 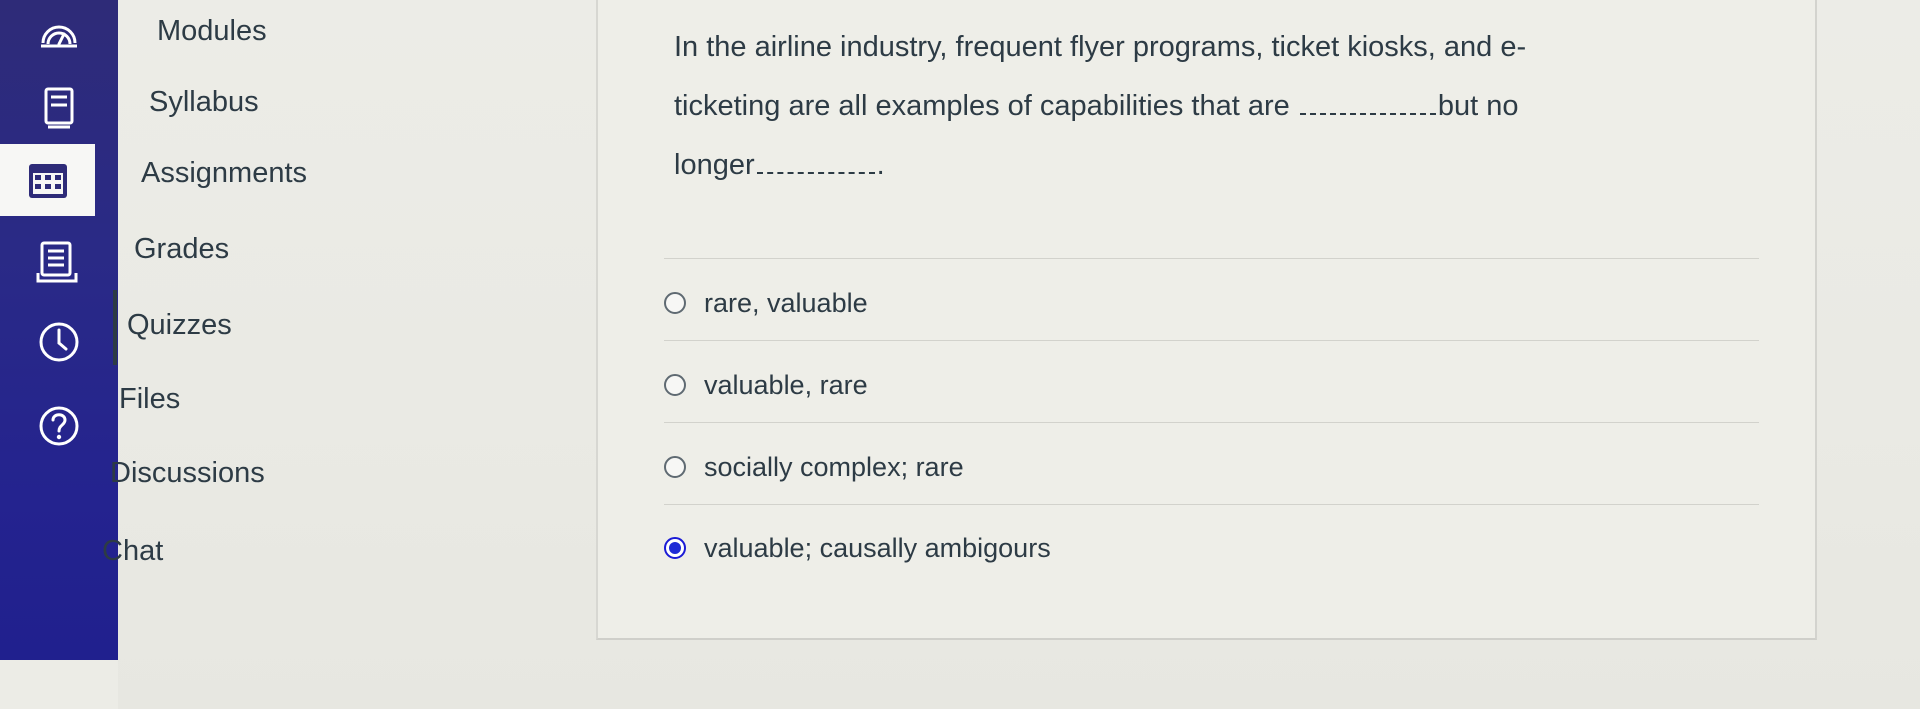 I want to click on global-nav-help, so click(x=59, y=426).